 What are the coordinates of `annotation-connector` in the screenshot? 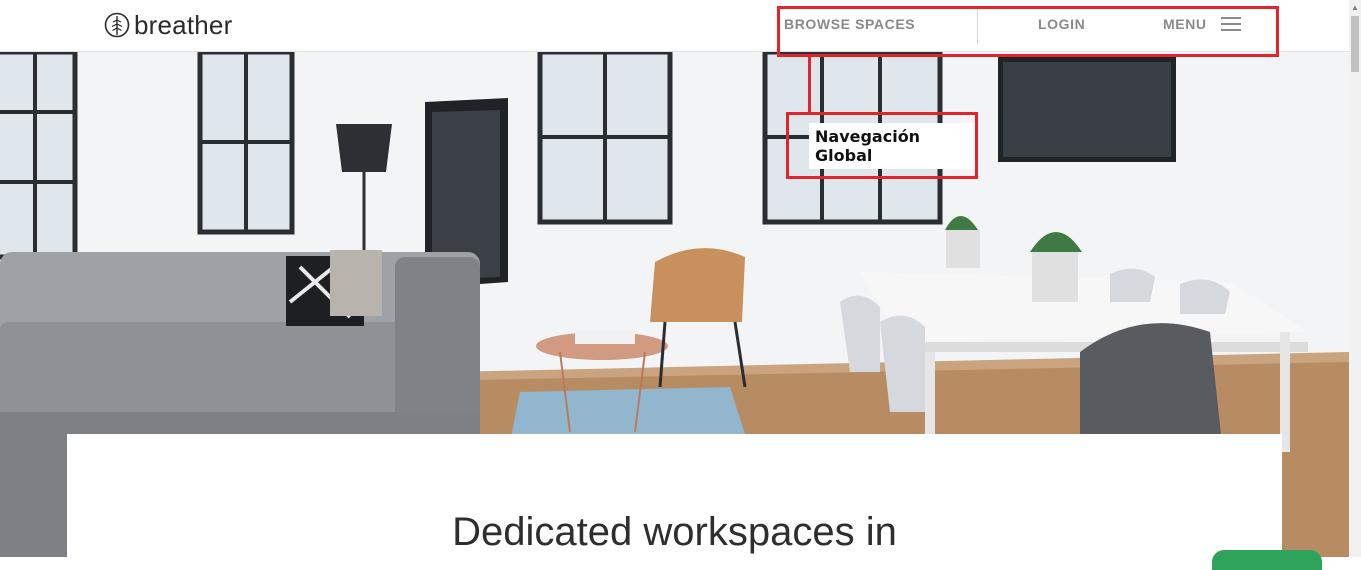 It's located at (809, 83).